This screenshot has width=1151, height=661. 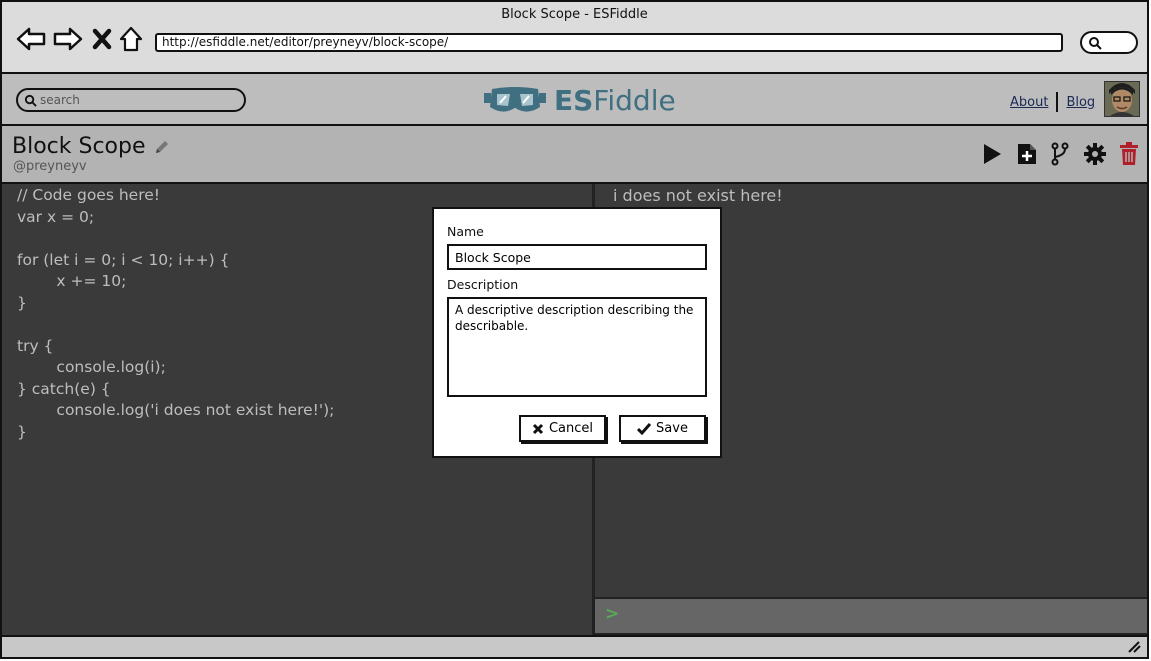 I want to click on resize-handle-icon, so click(x=1134, y=647).